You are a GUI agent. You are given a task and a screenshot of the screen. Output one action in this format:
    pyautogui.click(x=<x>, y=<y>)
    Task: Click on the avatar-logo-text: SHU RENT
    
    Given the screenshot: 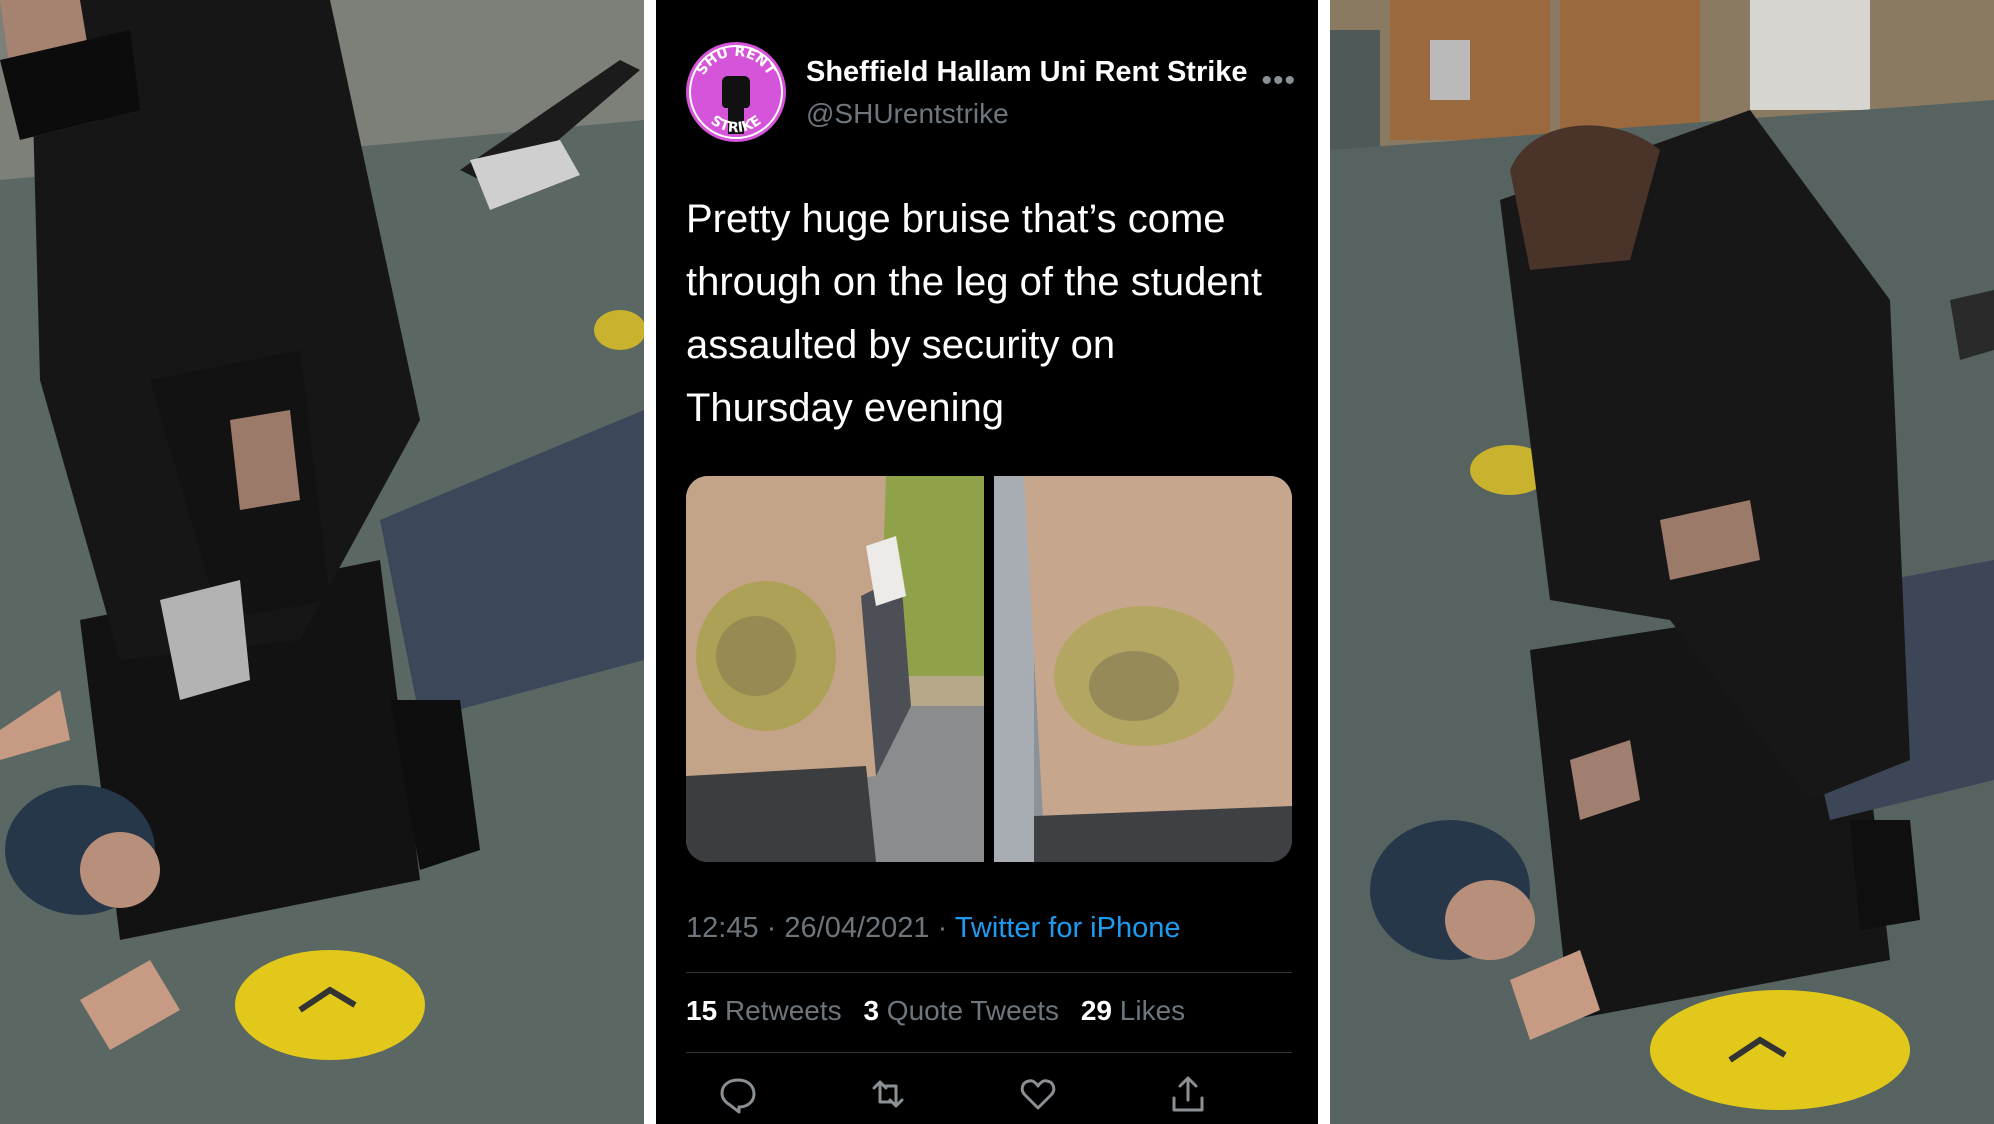 What is the action you would take?
    pyautogui.click(x=736, y=61)
    